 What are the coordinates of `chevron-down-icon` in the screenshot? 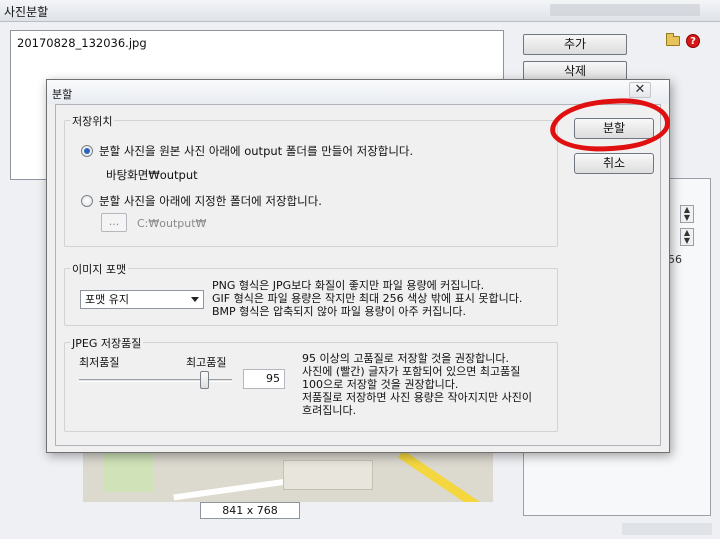 It's located at (195, 299).